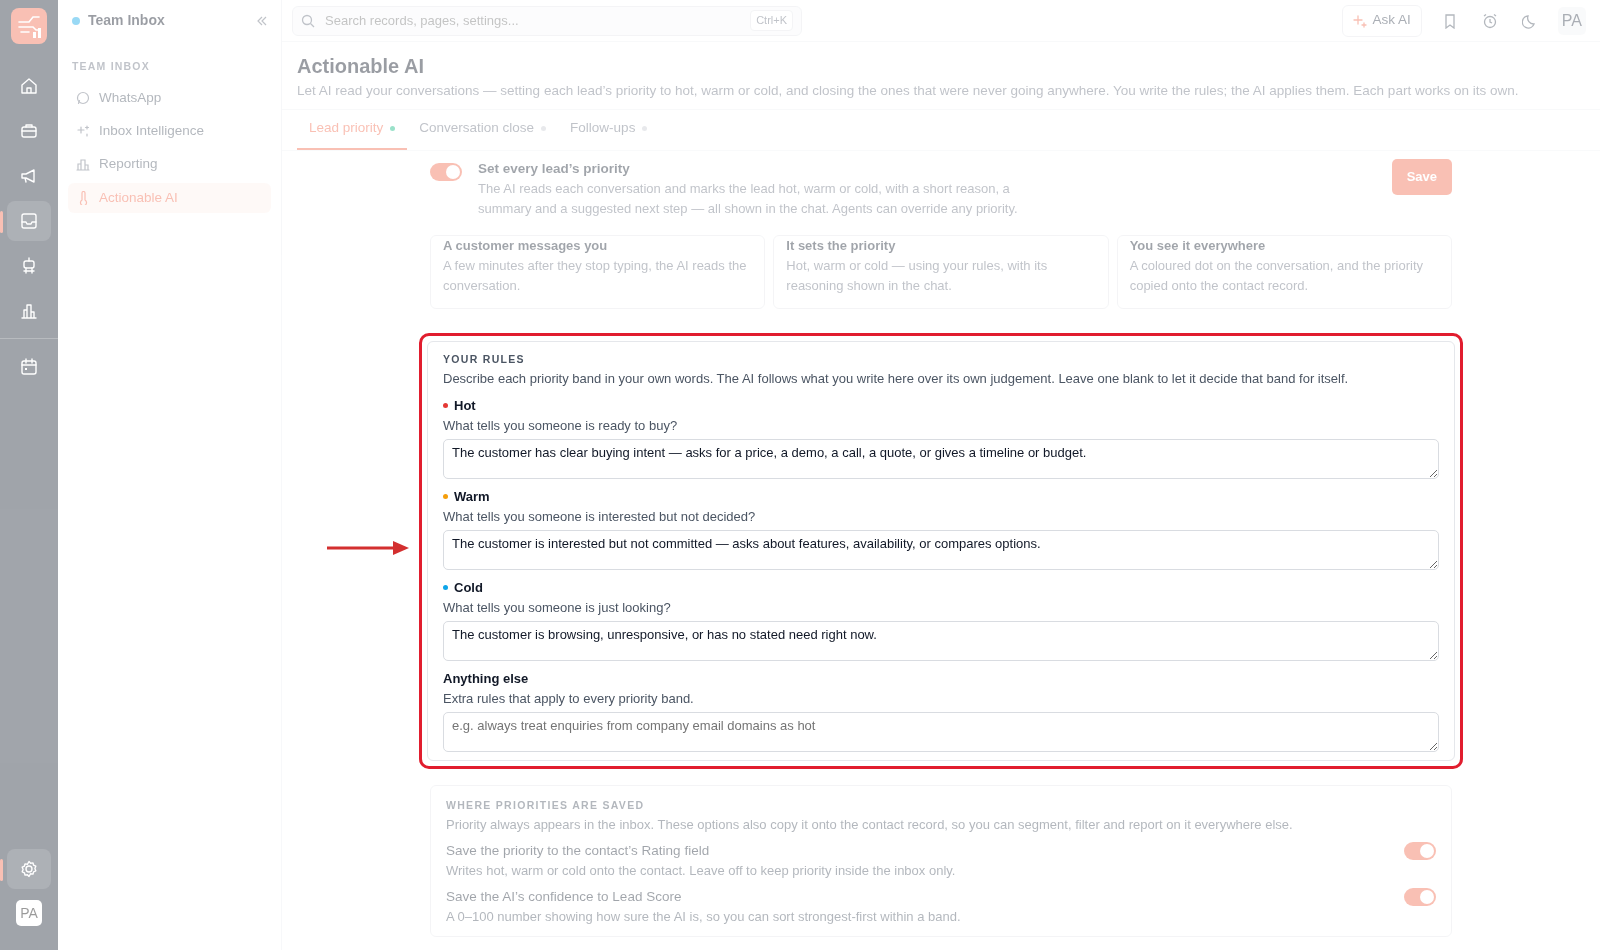 This screenshot has height=950, width=1600. What do you see at coordinates (169, 97) in the screenshot?
I see `sidebar-item: WhatsApp` at bounding box center [169, 97].